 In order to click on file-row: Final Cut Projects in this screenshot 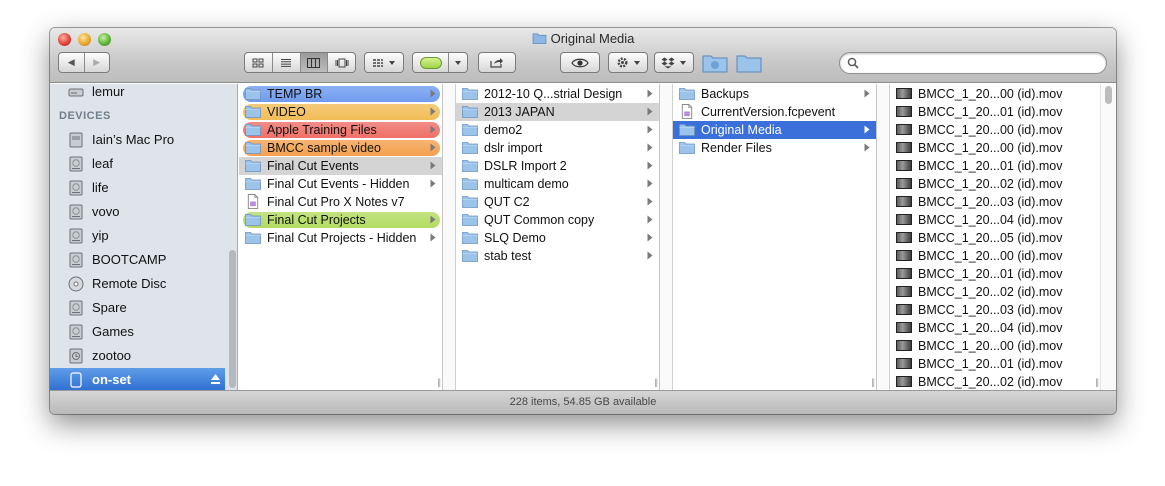, I will do `click(340, 220)`.